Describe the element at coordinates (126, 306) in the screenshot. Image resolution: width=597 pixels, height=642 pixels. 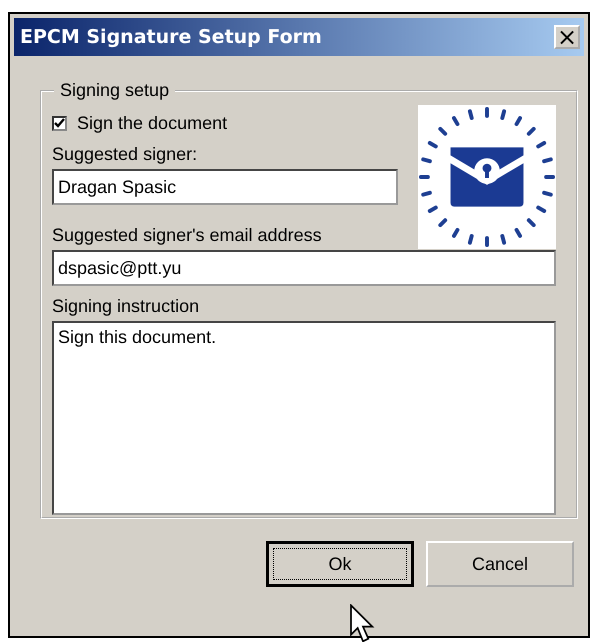
I see `instruction-label: Signing instruction` at that location.